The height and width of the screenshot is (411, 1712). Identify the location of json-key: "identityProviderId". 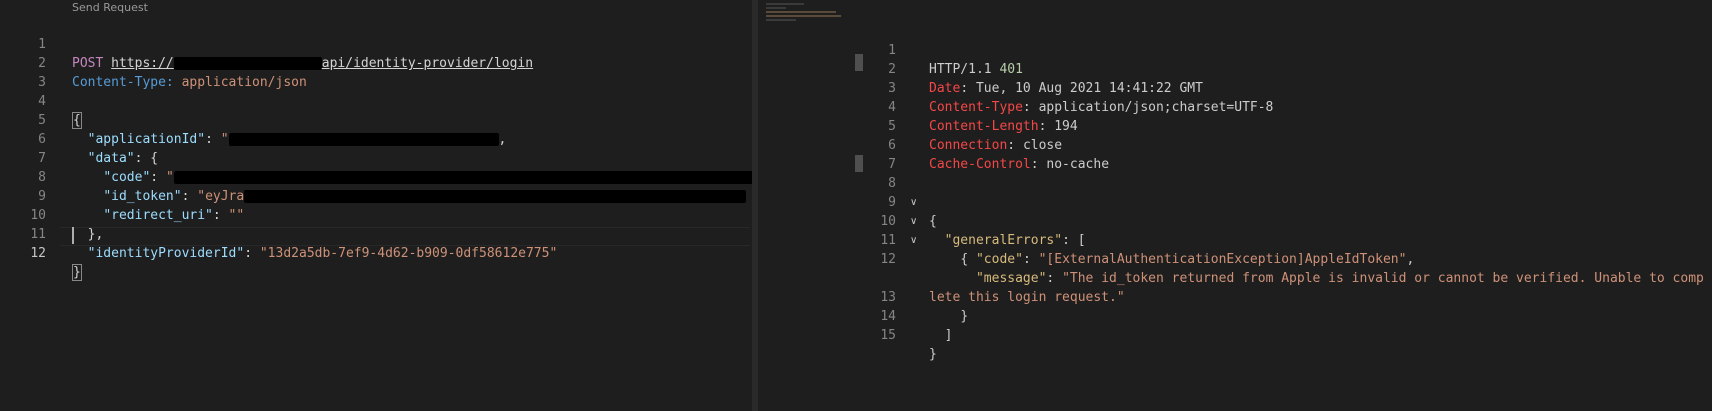
(166, 253).